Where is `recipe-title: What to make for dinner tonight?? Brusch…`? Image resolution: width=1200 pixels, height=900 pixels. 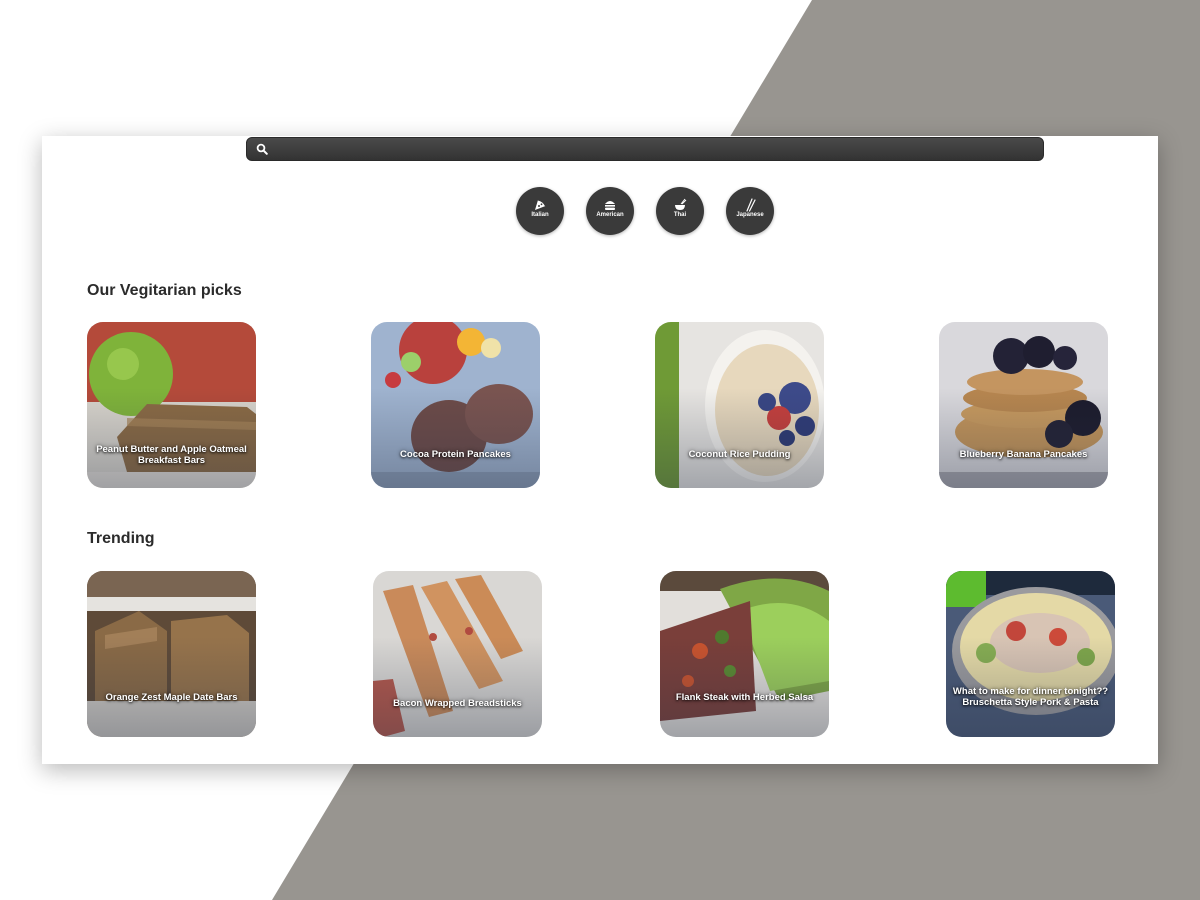 recipe-title: What to make for dinner tonight?? Brusch… is located at coordinates (1030, 697).